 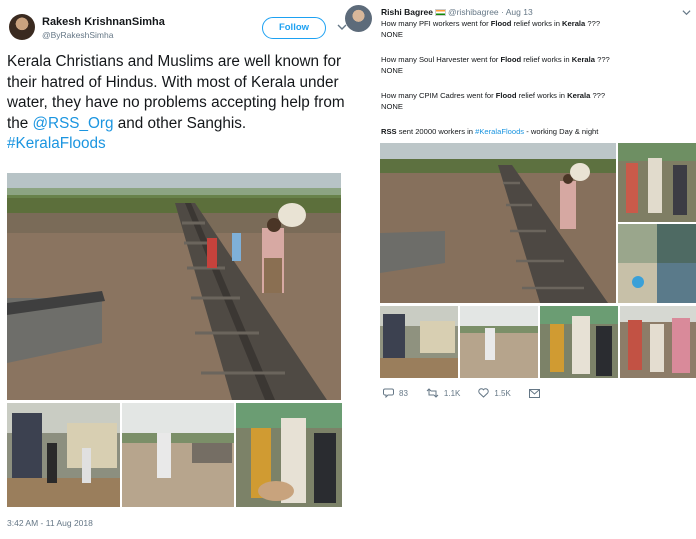 What do you see at coordinates (484, 393) in the screenshot?
I see `heart-icon` at bounding box center [484, 393].